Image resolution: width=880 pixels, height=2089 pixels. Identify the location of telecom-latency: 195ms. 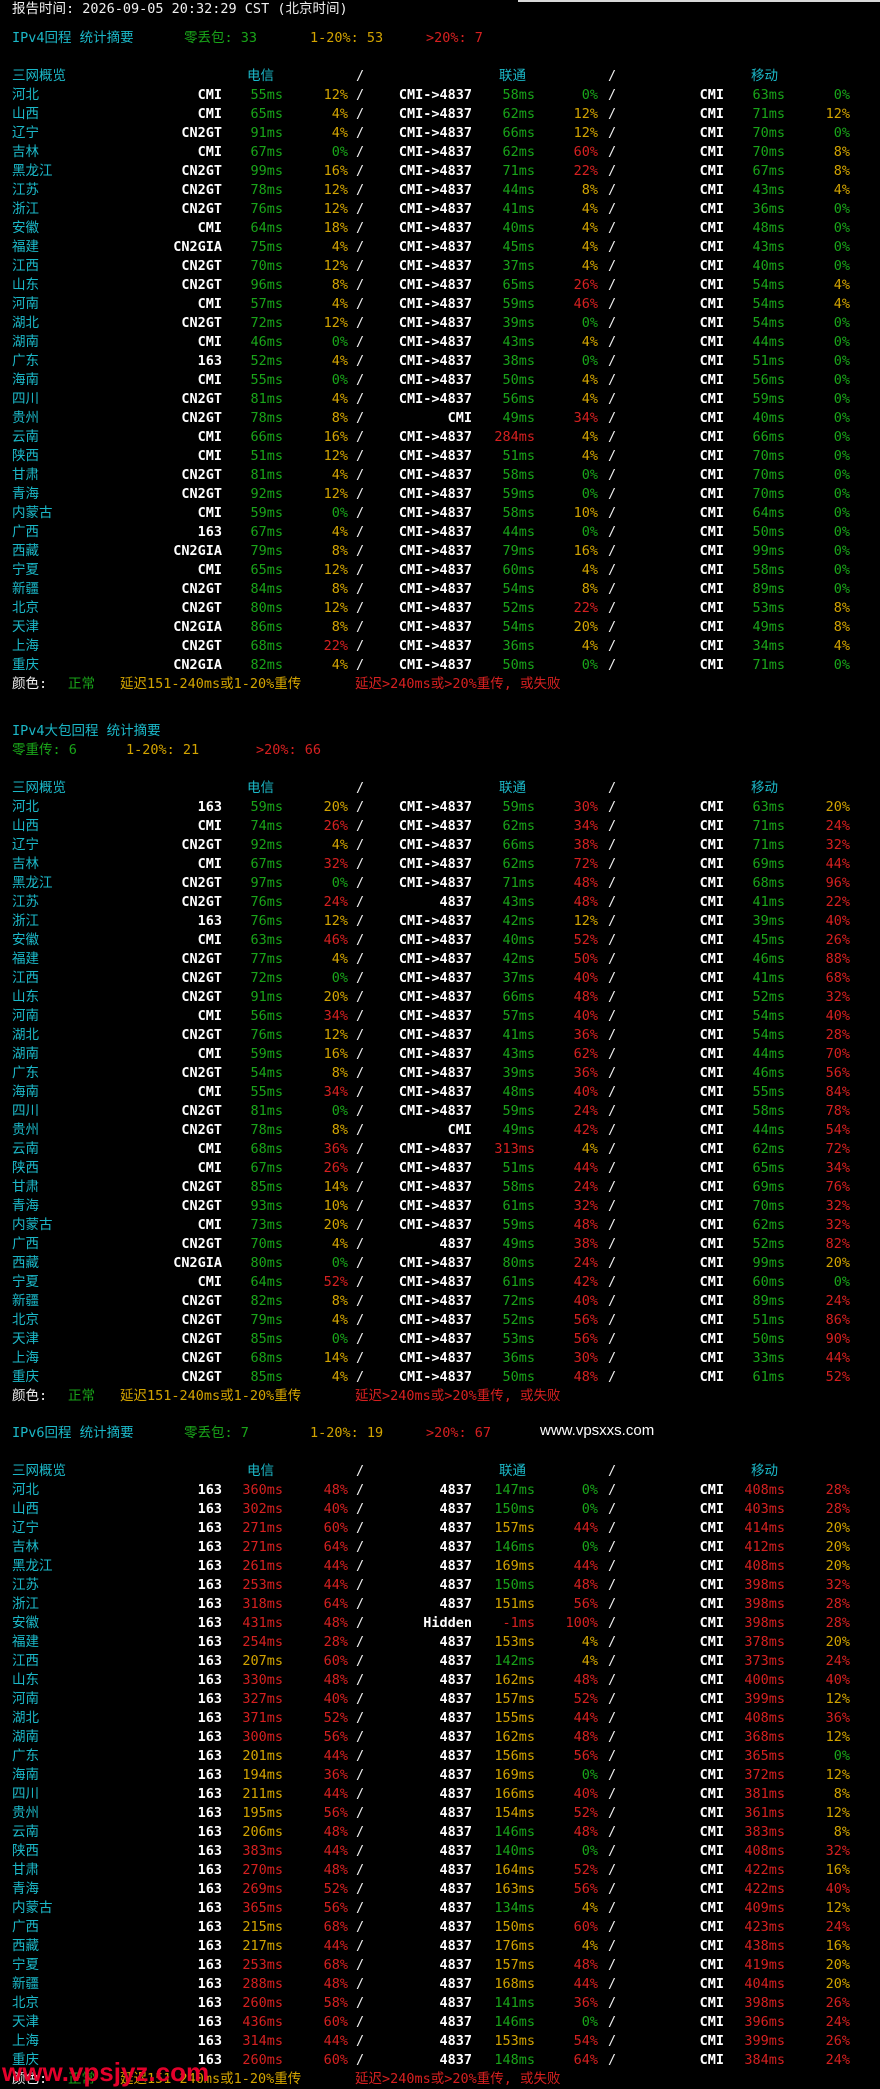
(262, 1813).